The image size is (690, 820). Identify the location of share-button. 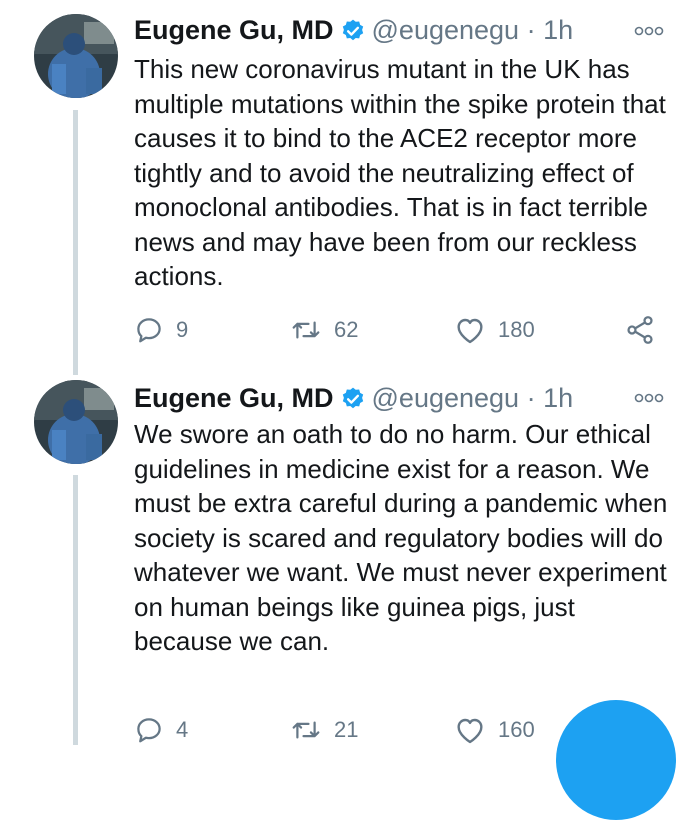
(640, 330).